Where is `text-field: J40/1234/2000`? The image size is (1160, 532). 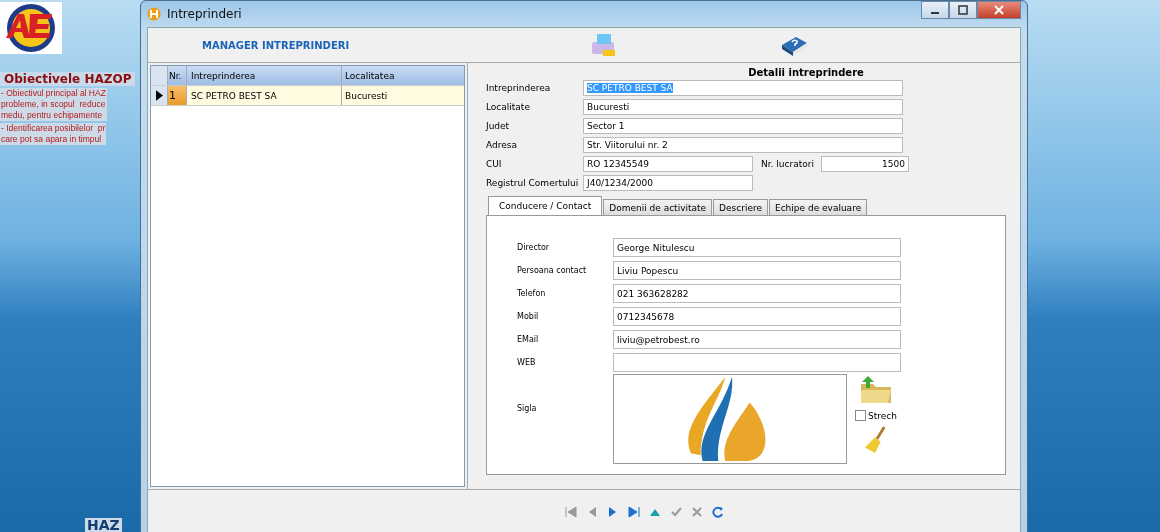
text-field: J40/1234/2000 is located at coordinates (668, 182).